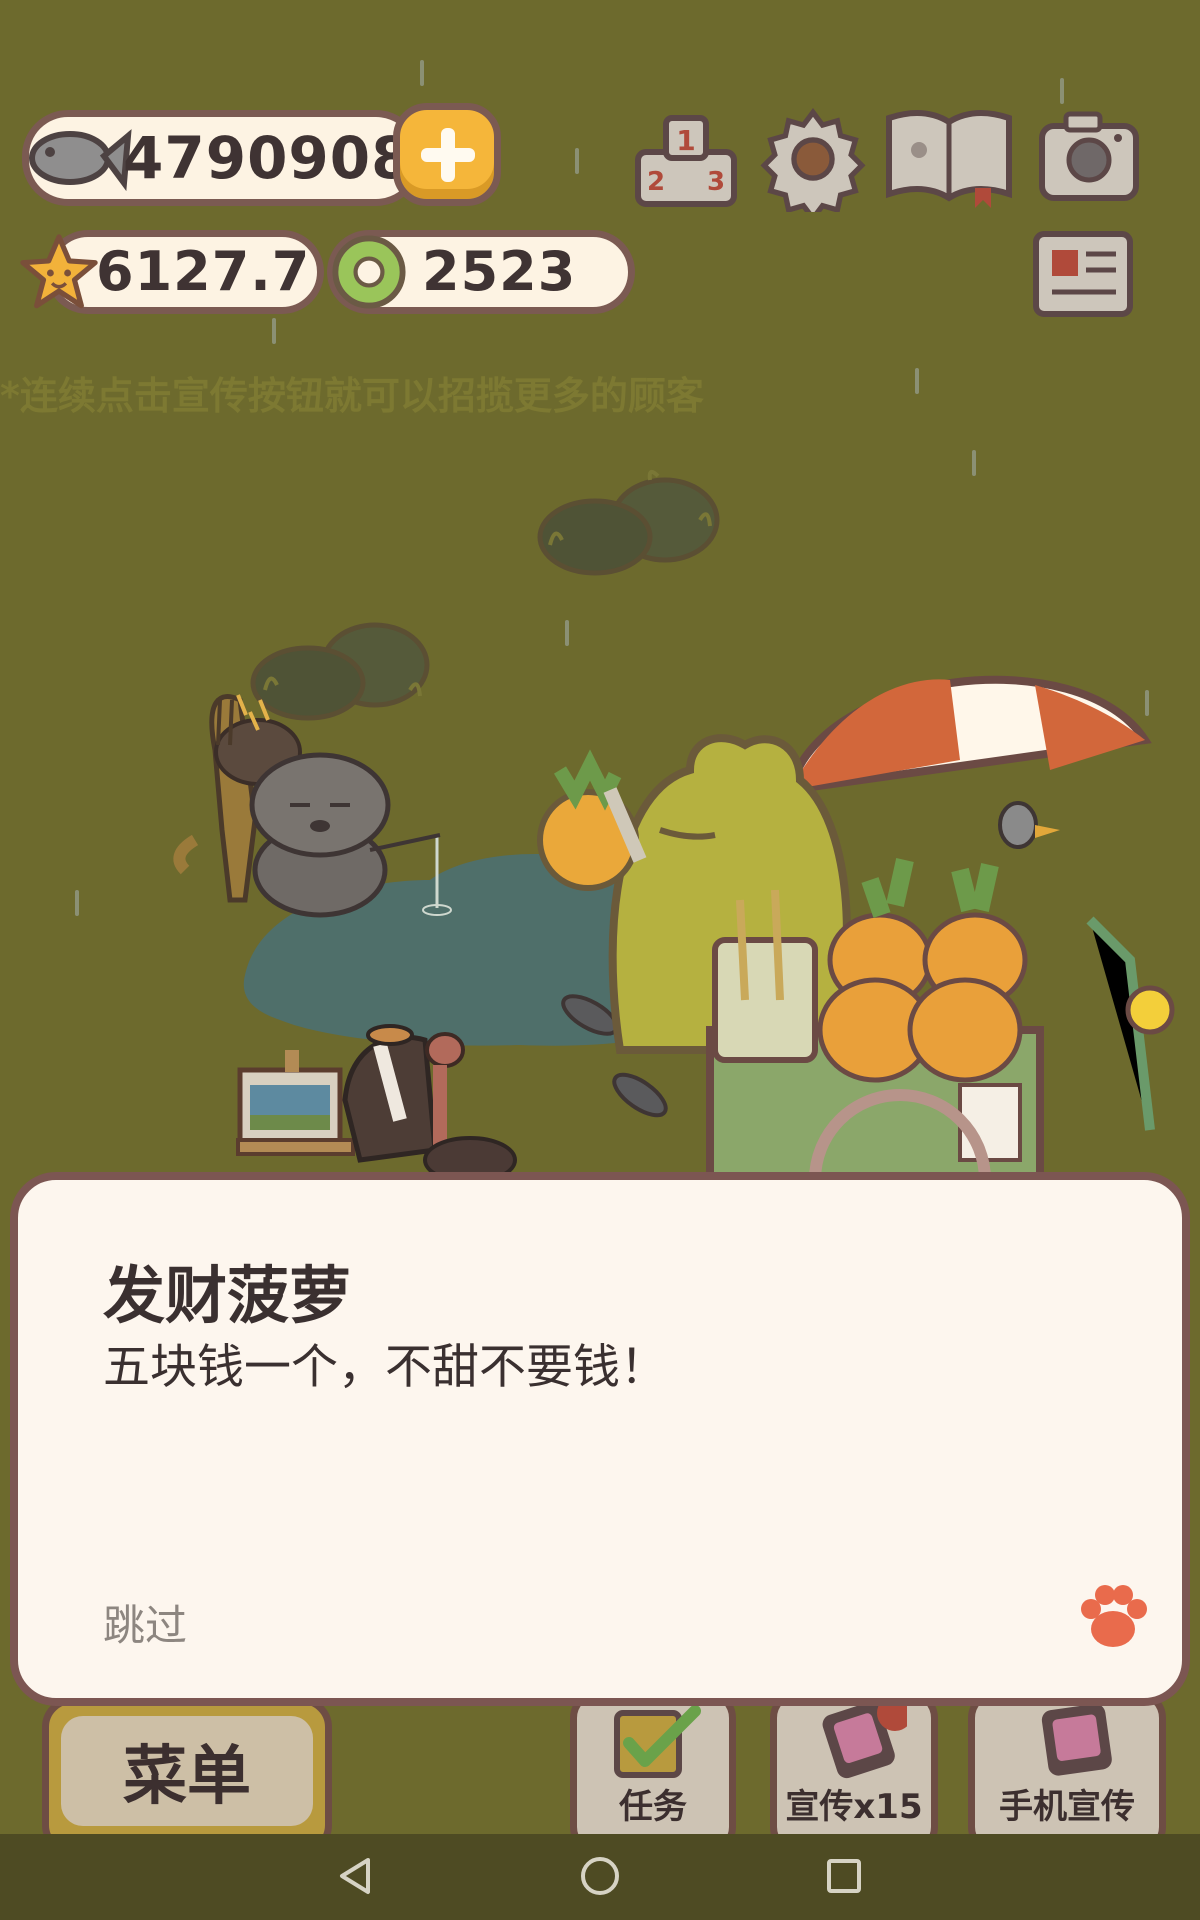 This screenshot has width=1200, height=1920. I want to click on menu-button: 菜单, so click(187, 1776).